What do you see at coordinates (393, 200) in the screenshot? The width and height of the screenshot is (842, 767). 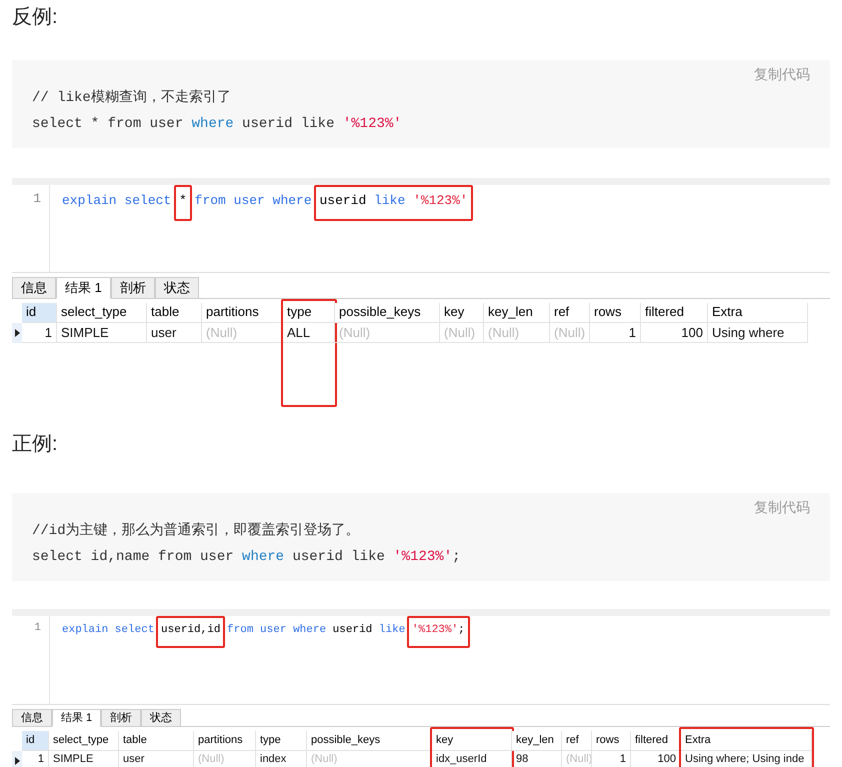 I see `sql-code-text: userid like '%123%'` at bounding box center [393, 200].